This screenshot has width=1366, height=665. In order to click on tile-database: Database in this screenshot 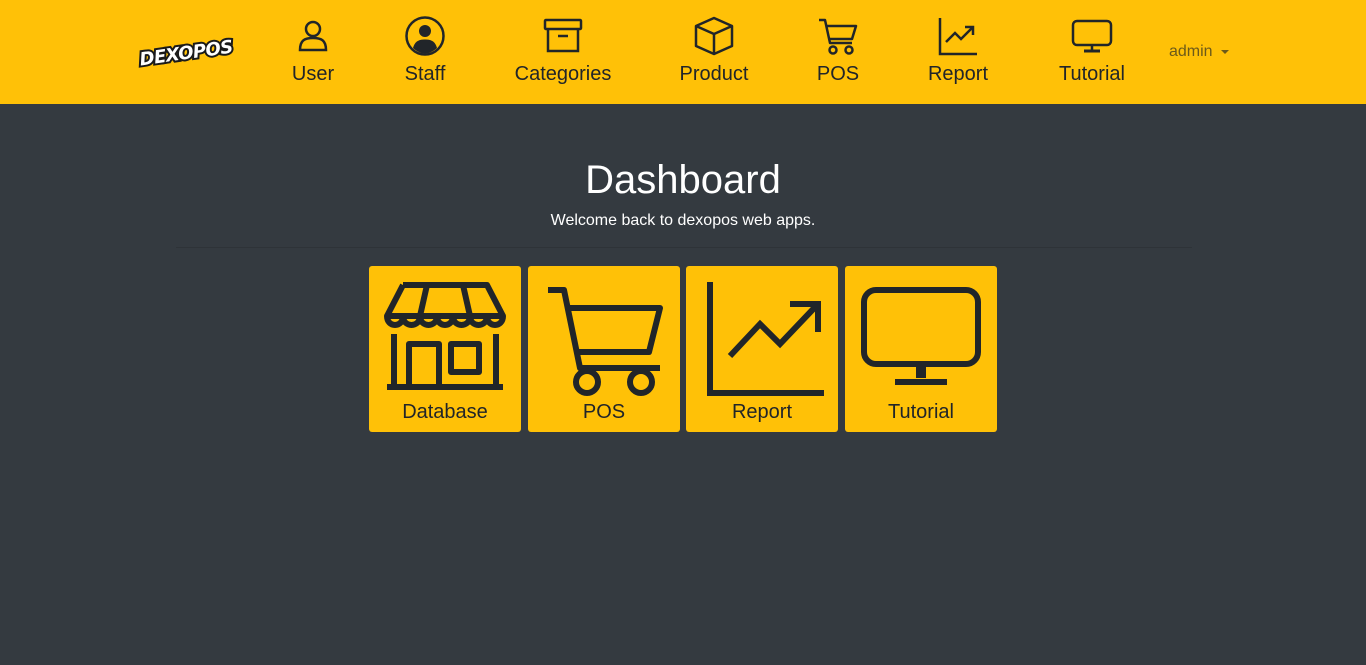, I will do `click(445, 349)`.